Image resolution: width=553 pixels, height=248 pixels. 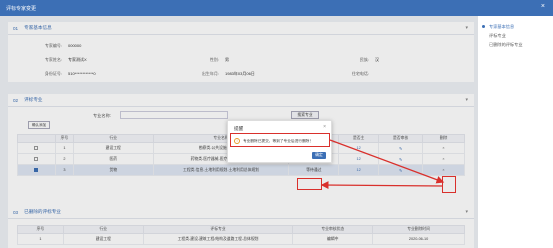 What do you see at coordinates (543, 6) in the screenshot?
I see `window-close-icon: ×` at bounding box center [543, 6].